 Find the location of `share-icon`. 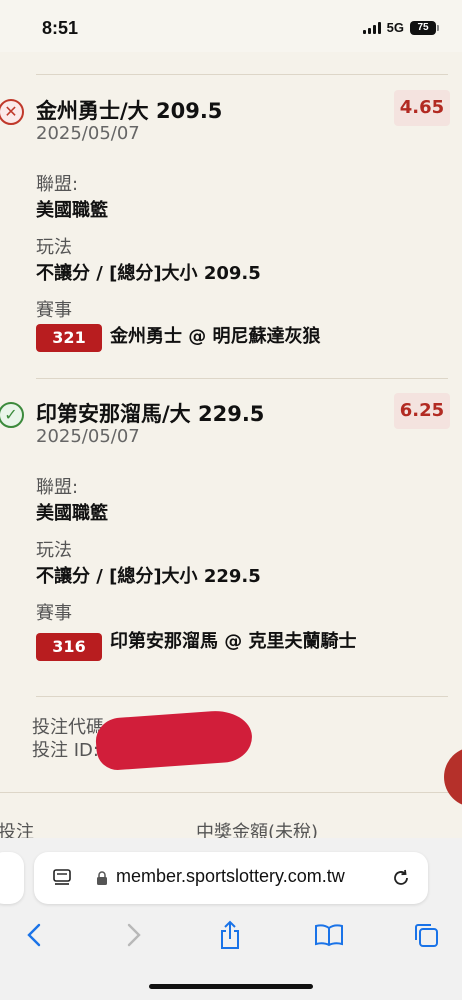

share-icon is located at coordinates (230, 934).